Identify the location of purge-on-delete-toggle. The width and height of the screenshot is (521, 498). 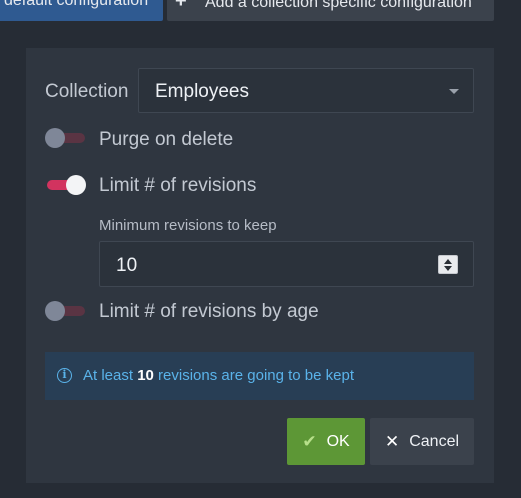
(65, 138).